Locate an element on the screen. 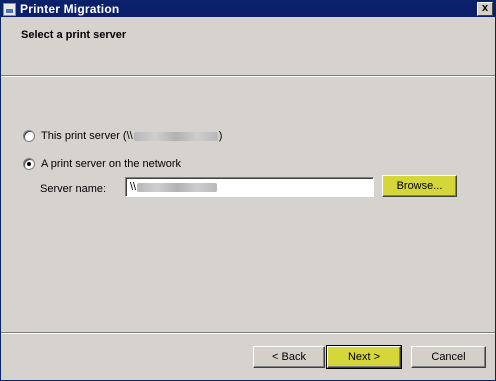 This screenshot has width=496, height=381. option-network-server: A print server on the network is located at coordinates (102, 164).